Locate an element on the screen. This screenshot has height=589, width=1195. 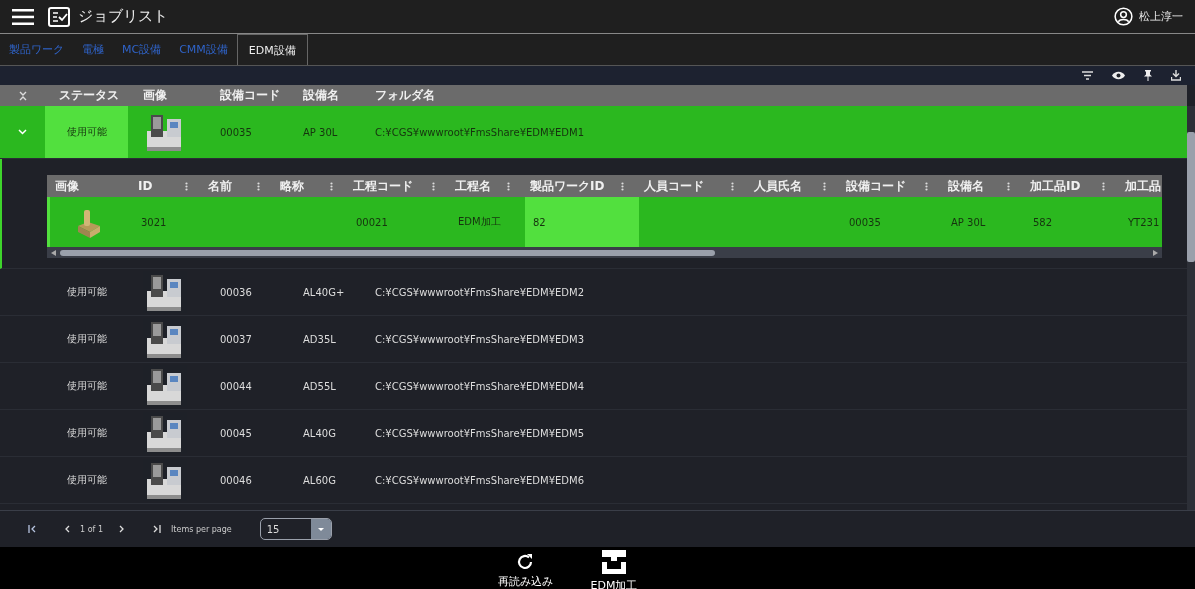
column-header: 加工品 is located at coordinates (1143, 186).